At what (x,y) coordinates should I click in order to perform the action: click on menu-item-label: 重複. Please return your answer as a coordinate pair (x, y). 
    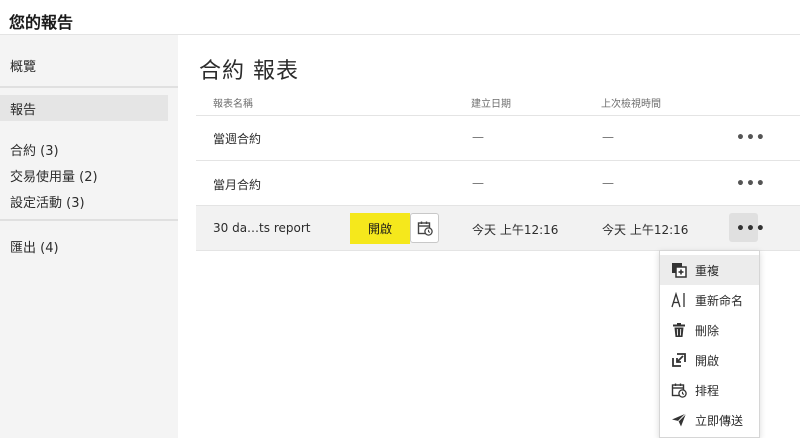
    Looking at the image, I should click on (707, 270).